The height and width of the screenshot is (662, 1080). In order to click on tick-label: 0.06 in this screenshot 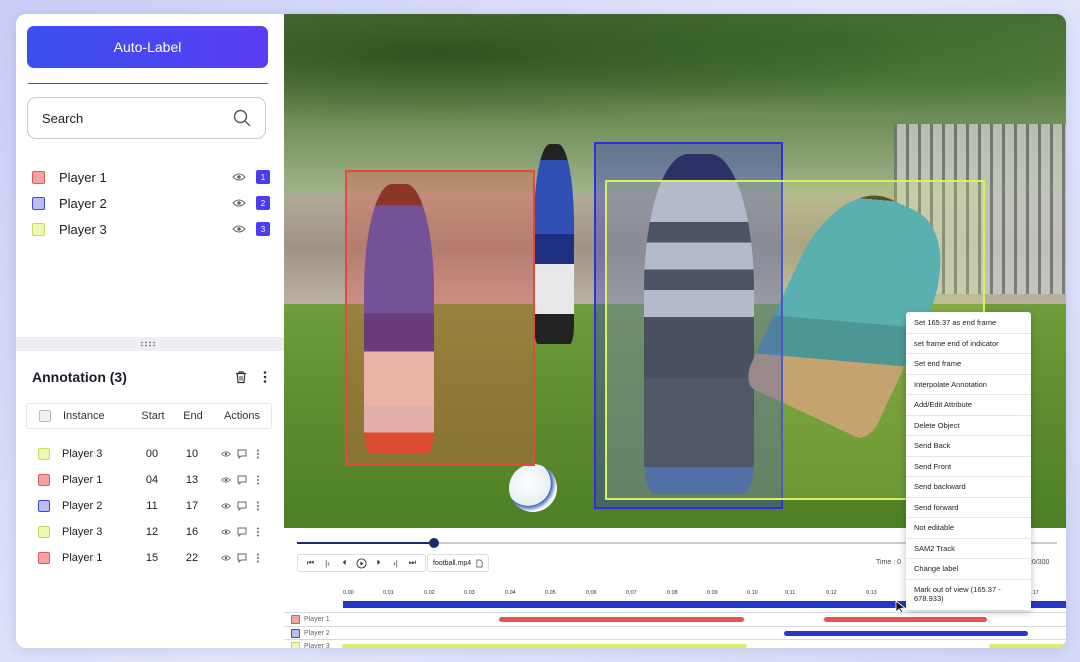, I will do `click(591, 593)`.